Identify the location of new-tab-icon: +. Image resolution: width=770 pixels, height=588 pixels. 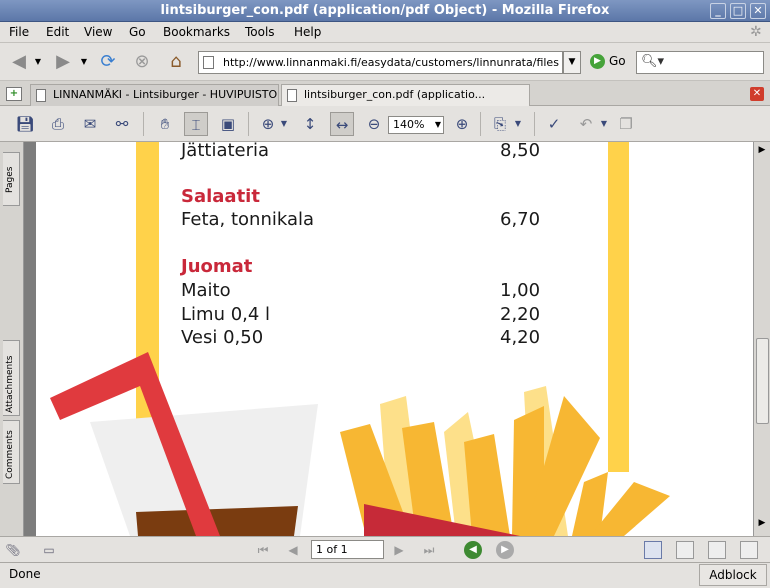
(14, 94).